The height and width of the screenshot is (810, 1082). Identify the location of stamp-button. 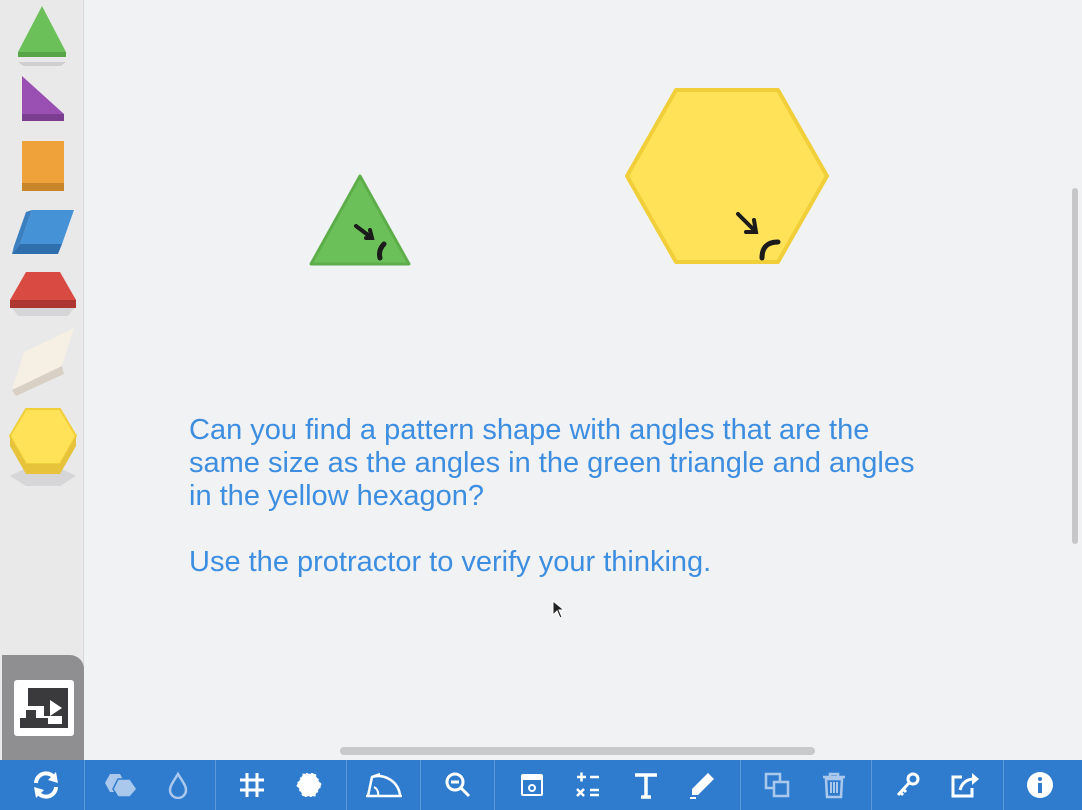
(44, 708).